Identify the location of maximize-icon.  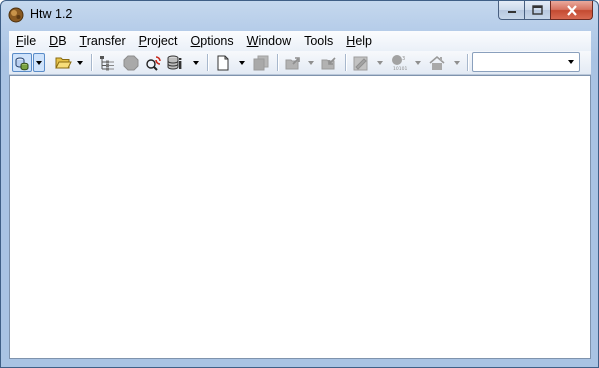
(537, 10).